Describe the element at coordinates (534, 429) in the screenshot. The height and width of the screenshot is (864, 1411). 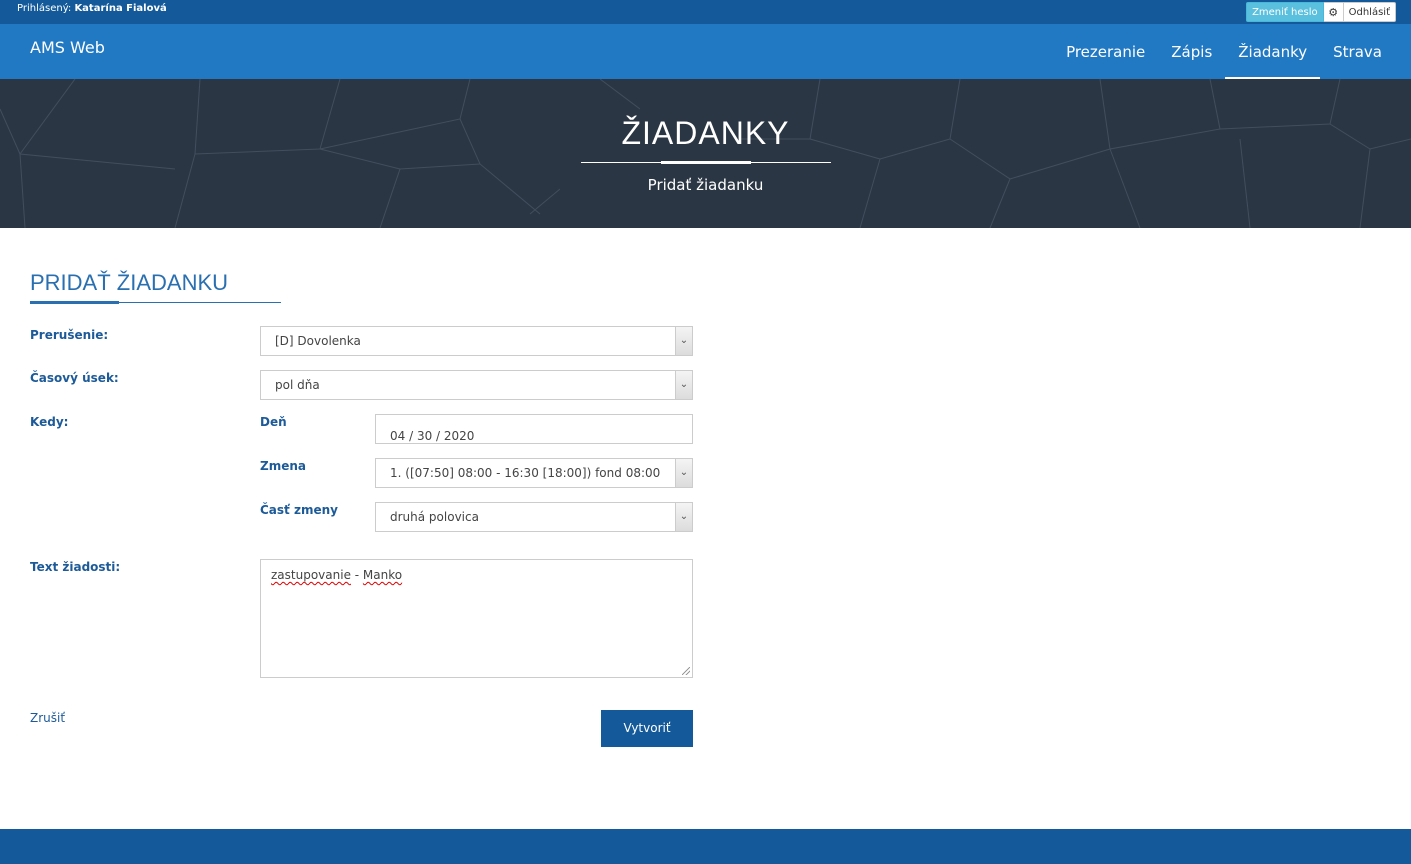
I see `date-input: 04 / 30 / 2020` at that location.